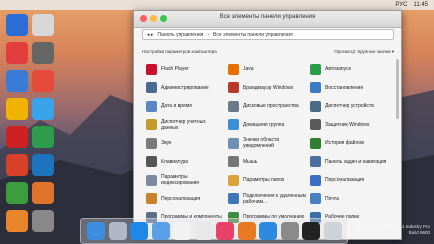 The height and width of the screenshot is (244, 434). I want to click on dock-calendar-icon, so click(182, 231).